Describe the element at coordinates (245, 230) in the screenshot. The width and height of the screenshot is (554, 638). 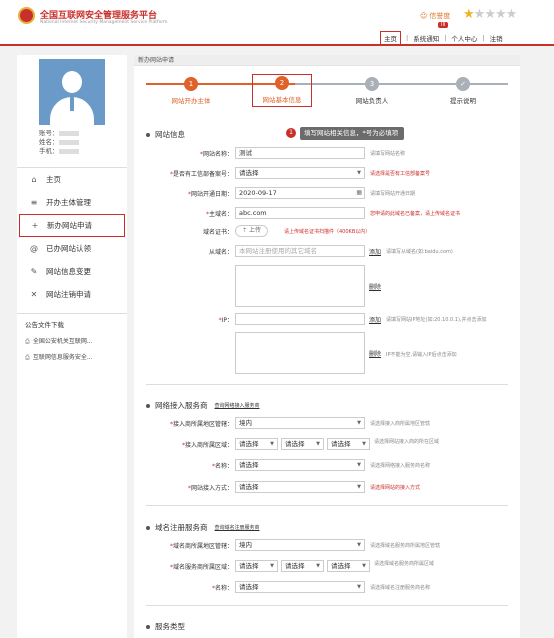
I see `upload-icon: ⇡` at that location.